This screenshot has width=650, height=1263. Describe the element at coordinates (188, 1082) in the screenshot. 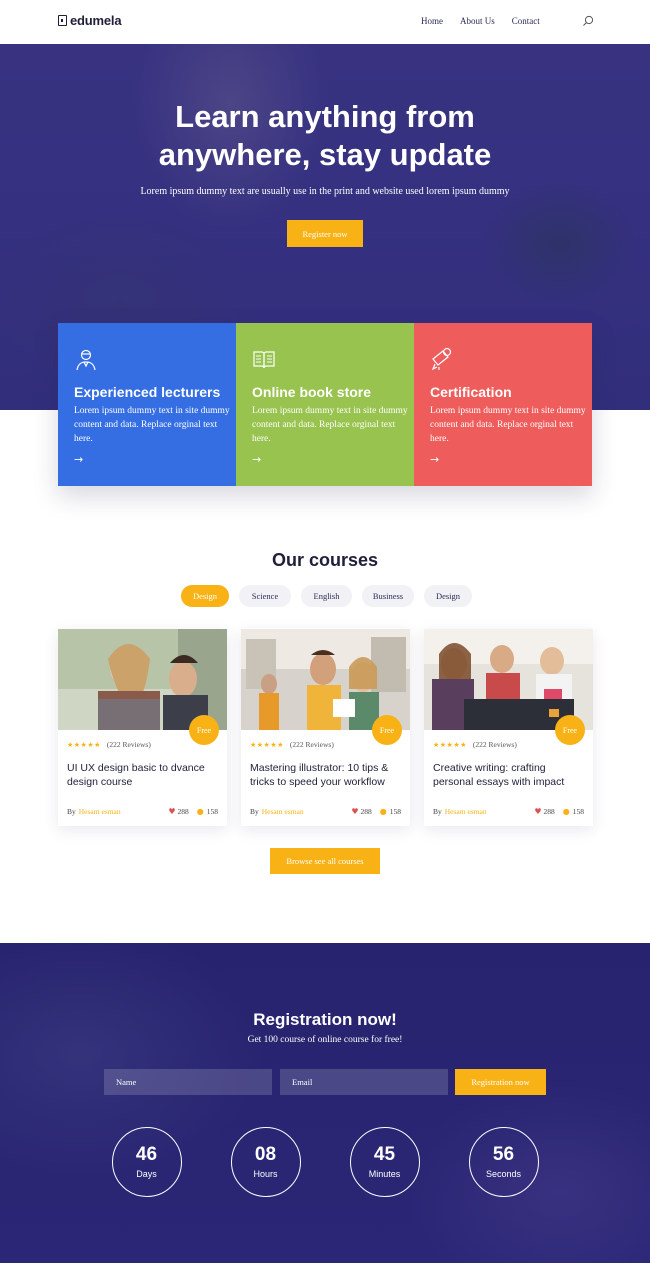

I see `name-field` at that location.